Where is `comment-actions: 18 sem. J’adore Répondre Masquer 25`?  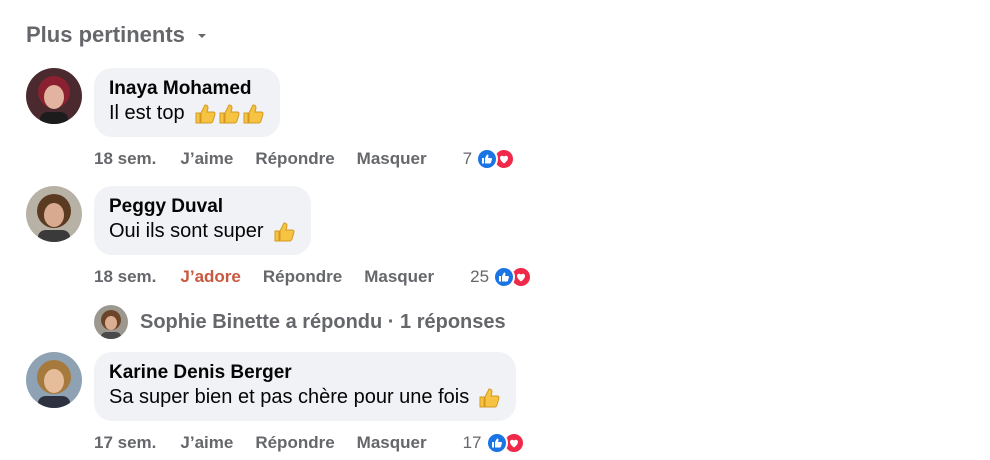 comment-actions: 18 sem. J’adore Répondre Masquer 25 is located at coordinates (313, 277).